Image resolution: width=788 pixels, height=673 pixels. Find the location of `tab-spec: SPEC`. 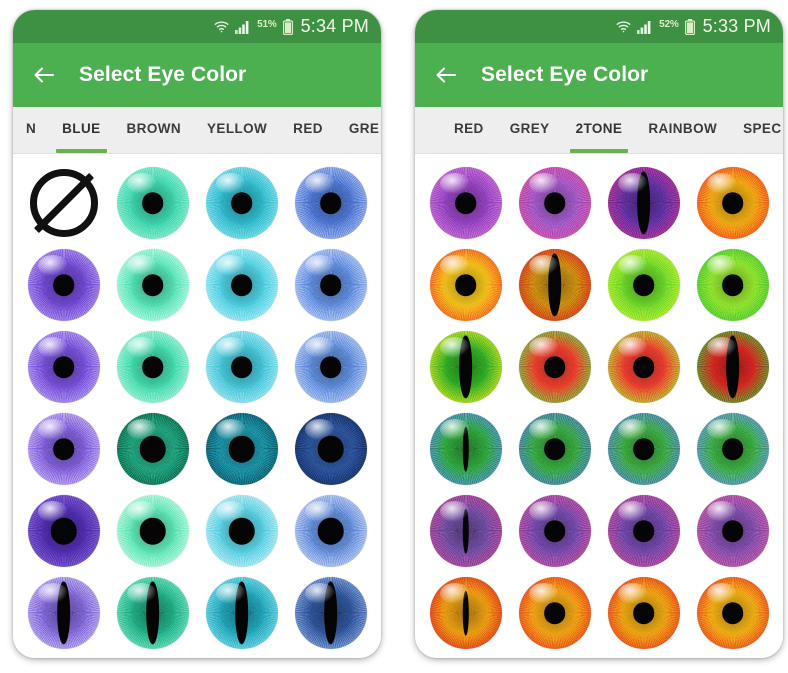

tab-spec: SPEC is located at coordinates (756, 130).